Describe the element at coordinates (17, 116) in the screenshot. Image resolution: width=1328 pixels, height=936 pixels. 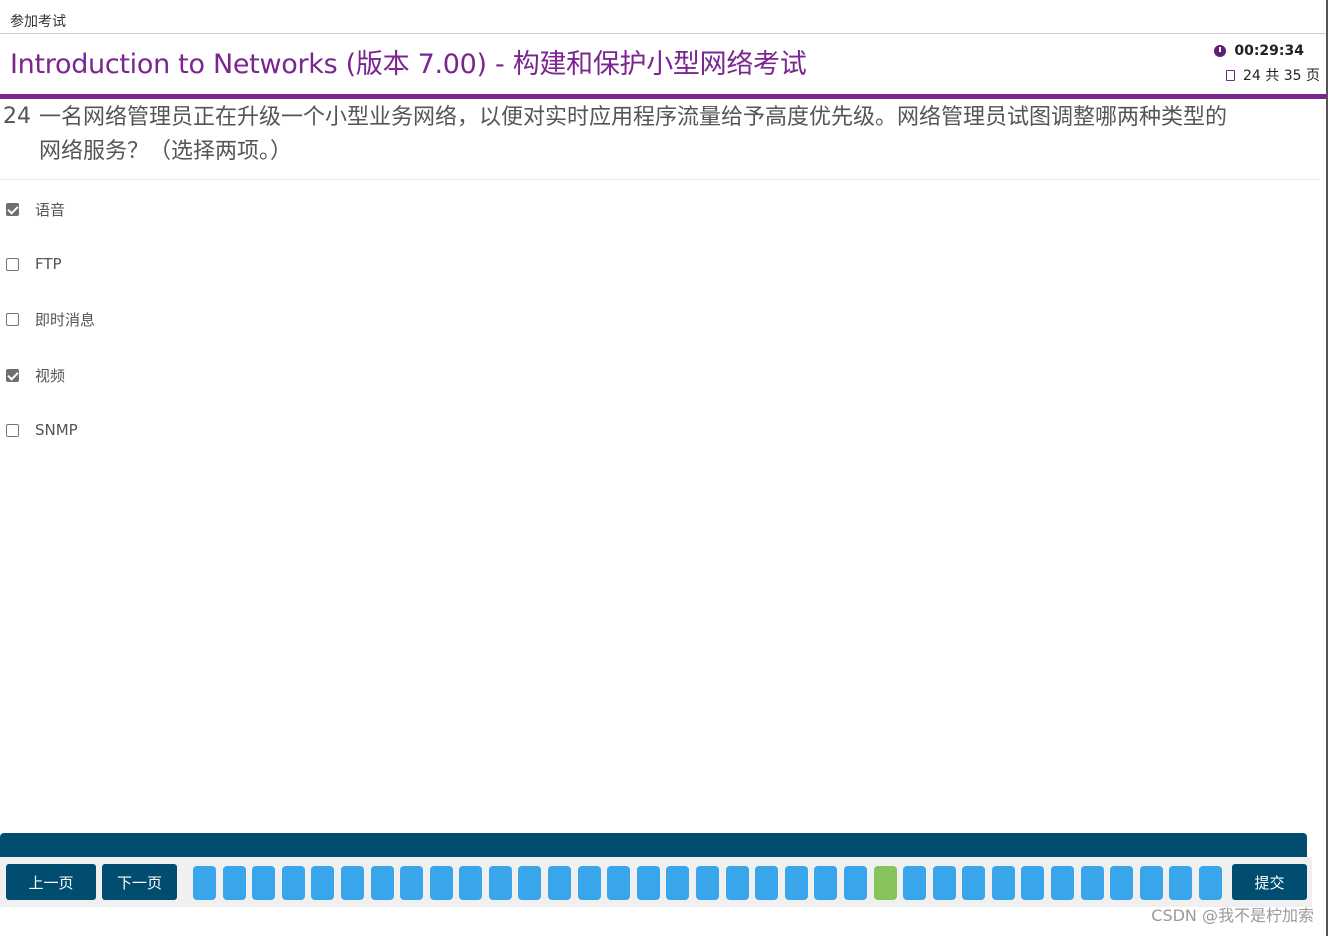
I see `question-number: 24` at that location.